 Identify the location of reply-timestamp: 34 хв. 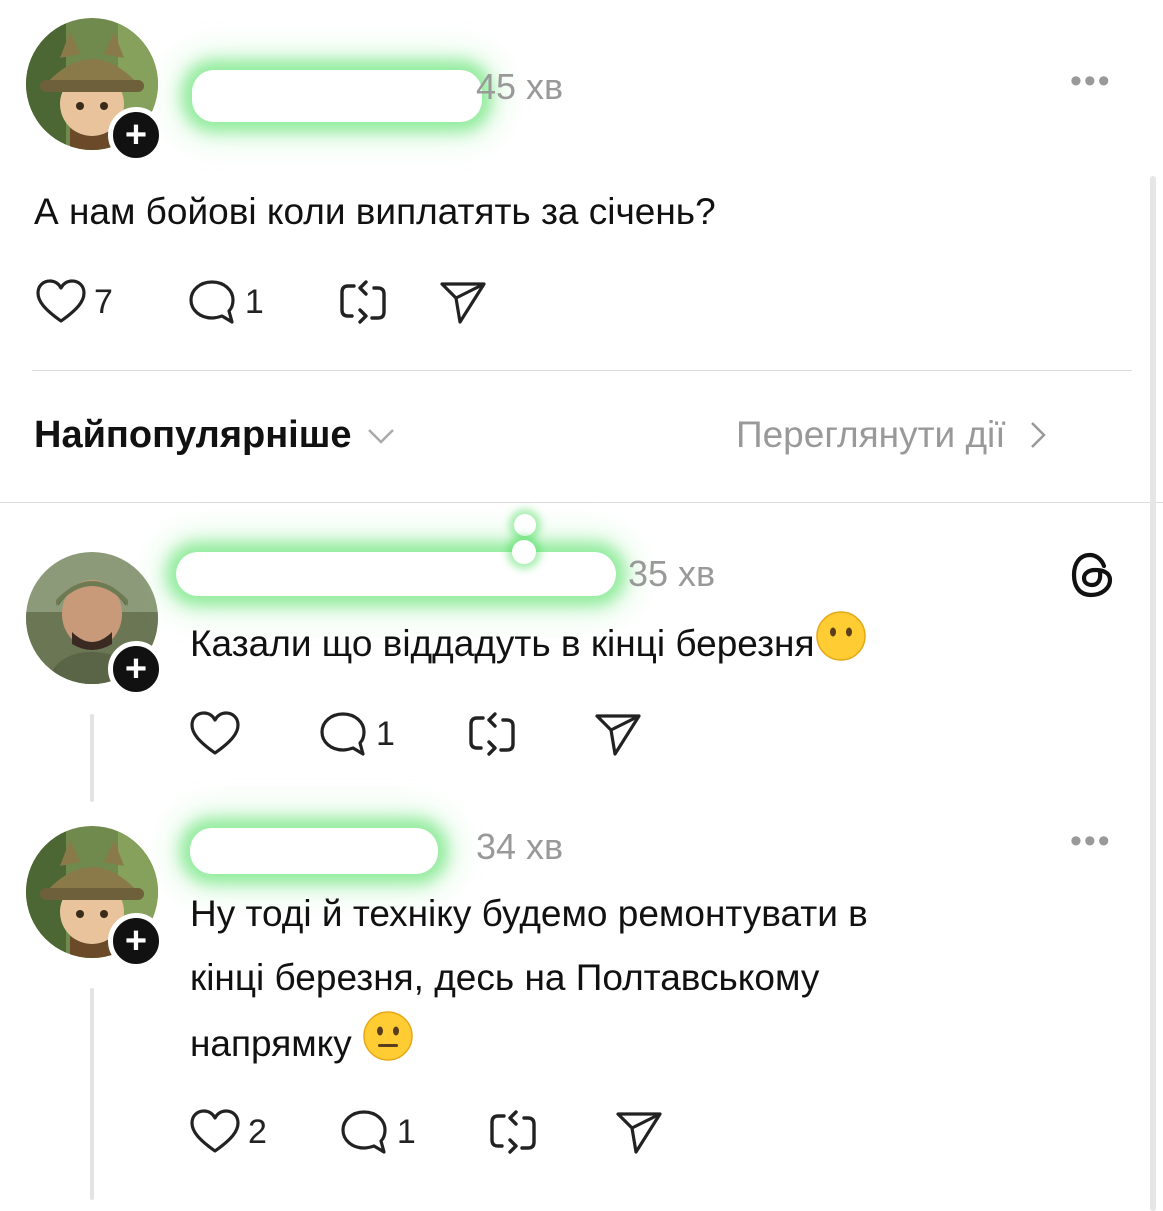
(520, 846).